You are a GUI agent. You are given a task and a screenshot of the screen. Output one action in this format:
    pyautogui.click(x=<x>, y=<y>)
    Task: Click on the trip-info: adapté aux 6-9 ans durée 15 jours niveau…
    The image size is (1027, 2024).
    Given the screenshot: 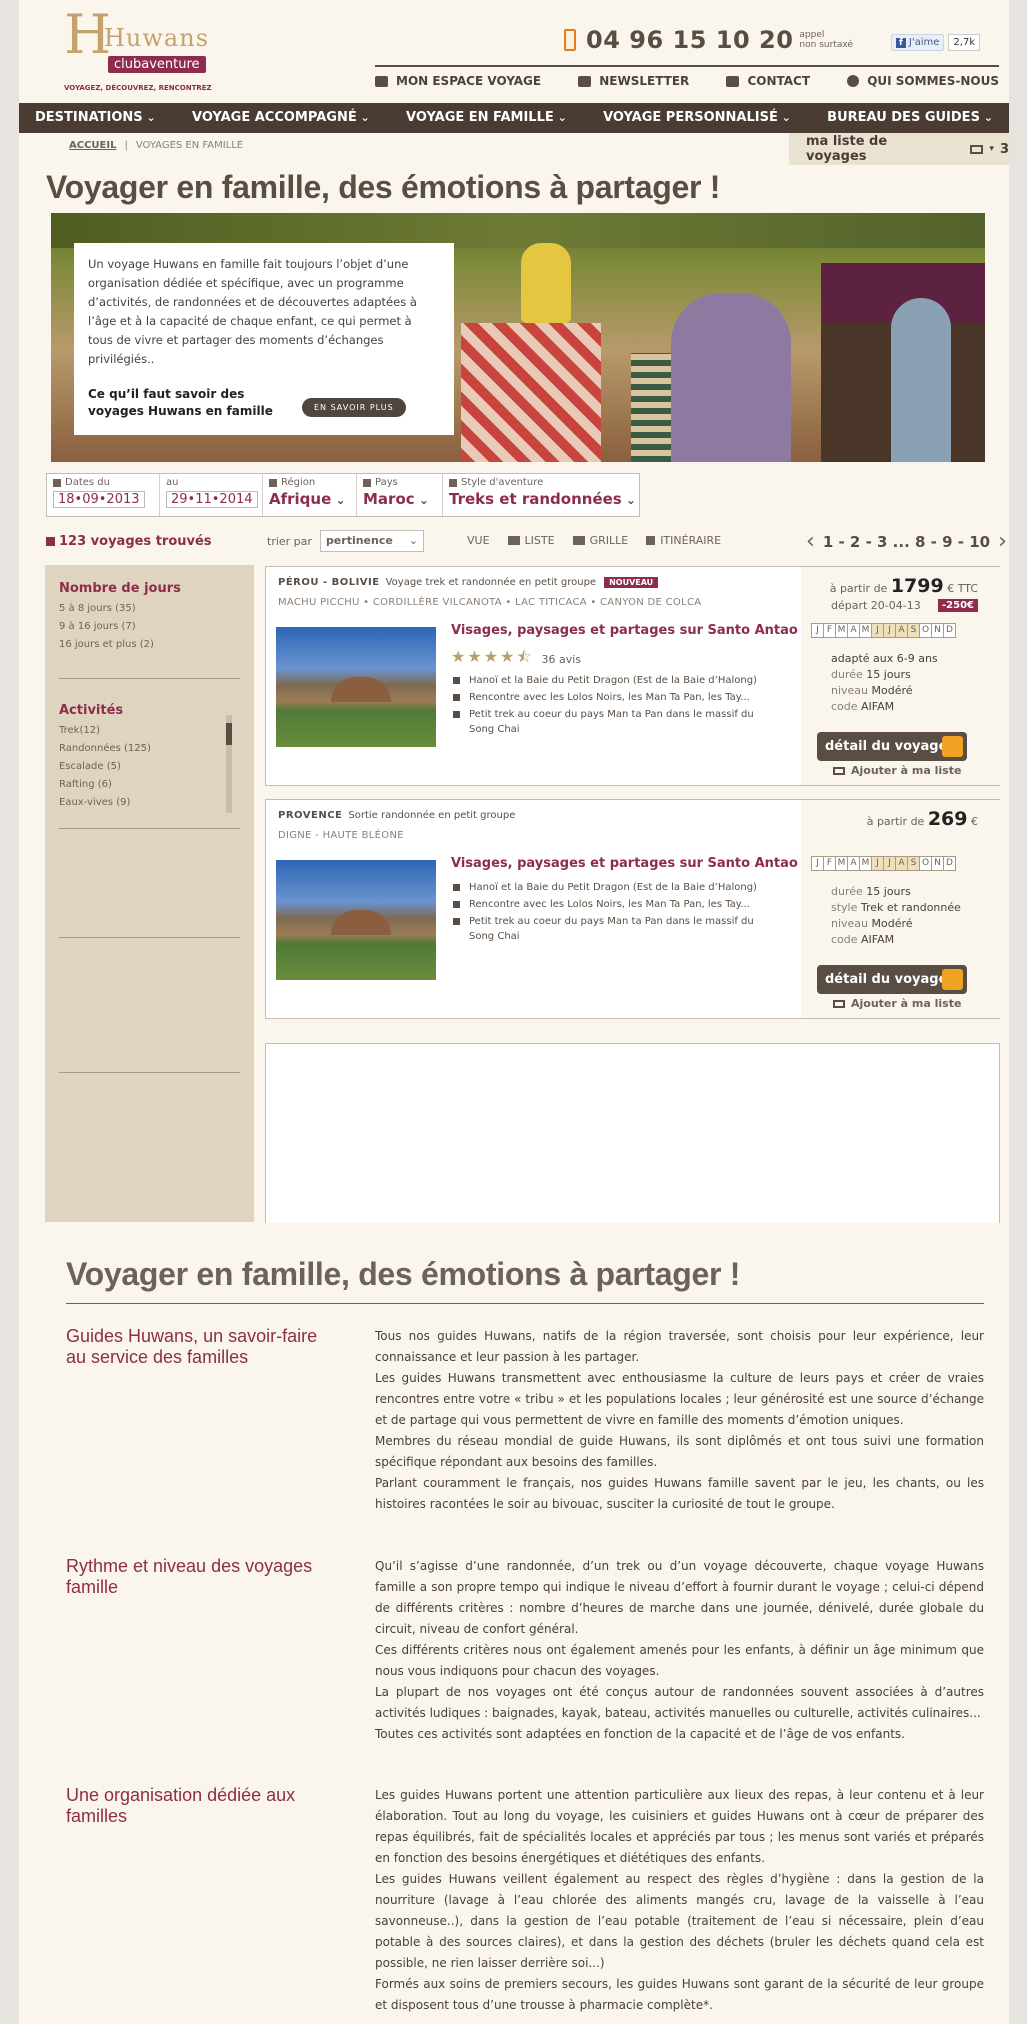 What is the action you would take?
    pyautogui.click(x=884, y=682)
    